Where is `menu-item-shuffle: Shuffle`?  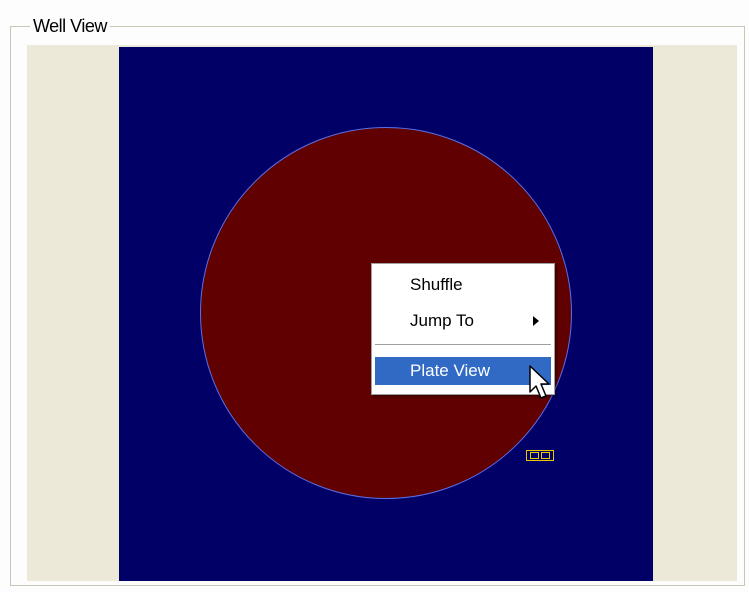 menu-item-shuffle: Shuffle is located at coordinates (463, 285).